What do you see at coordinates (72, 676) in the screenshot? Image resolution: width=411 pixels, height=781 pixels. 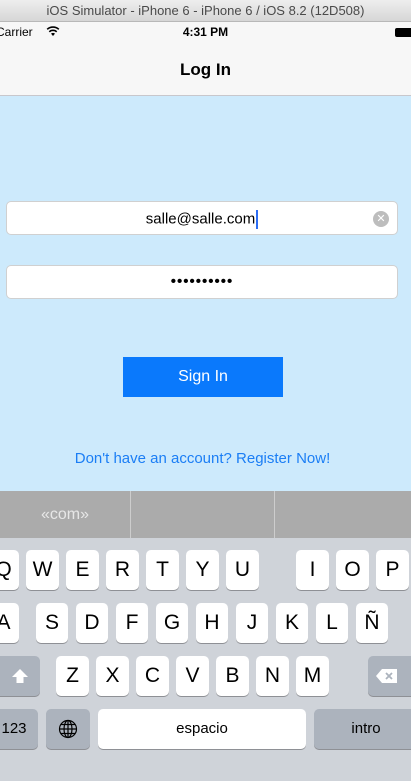 I see `key-z: Z` at bounding box center [72, 676].